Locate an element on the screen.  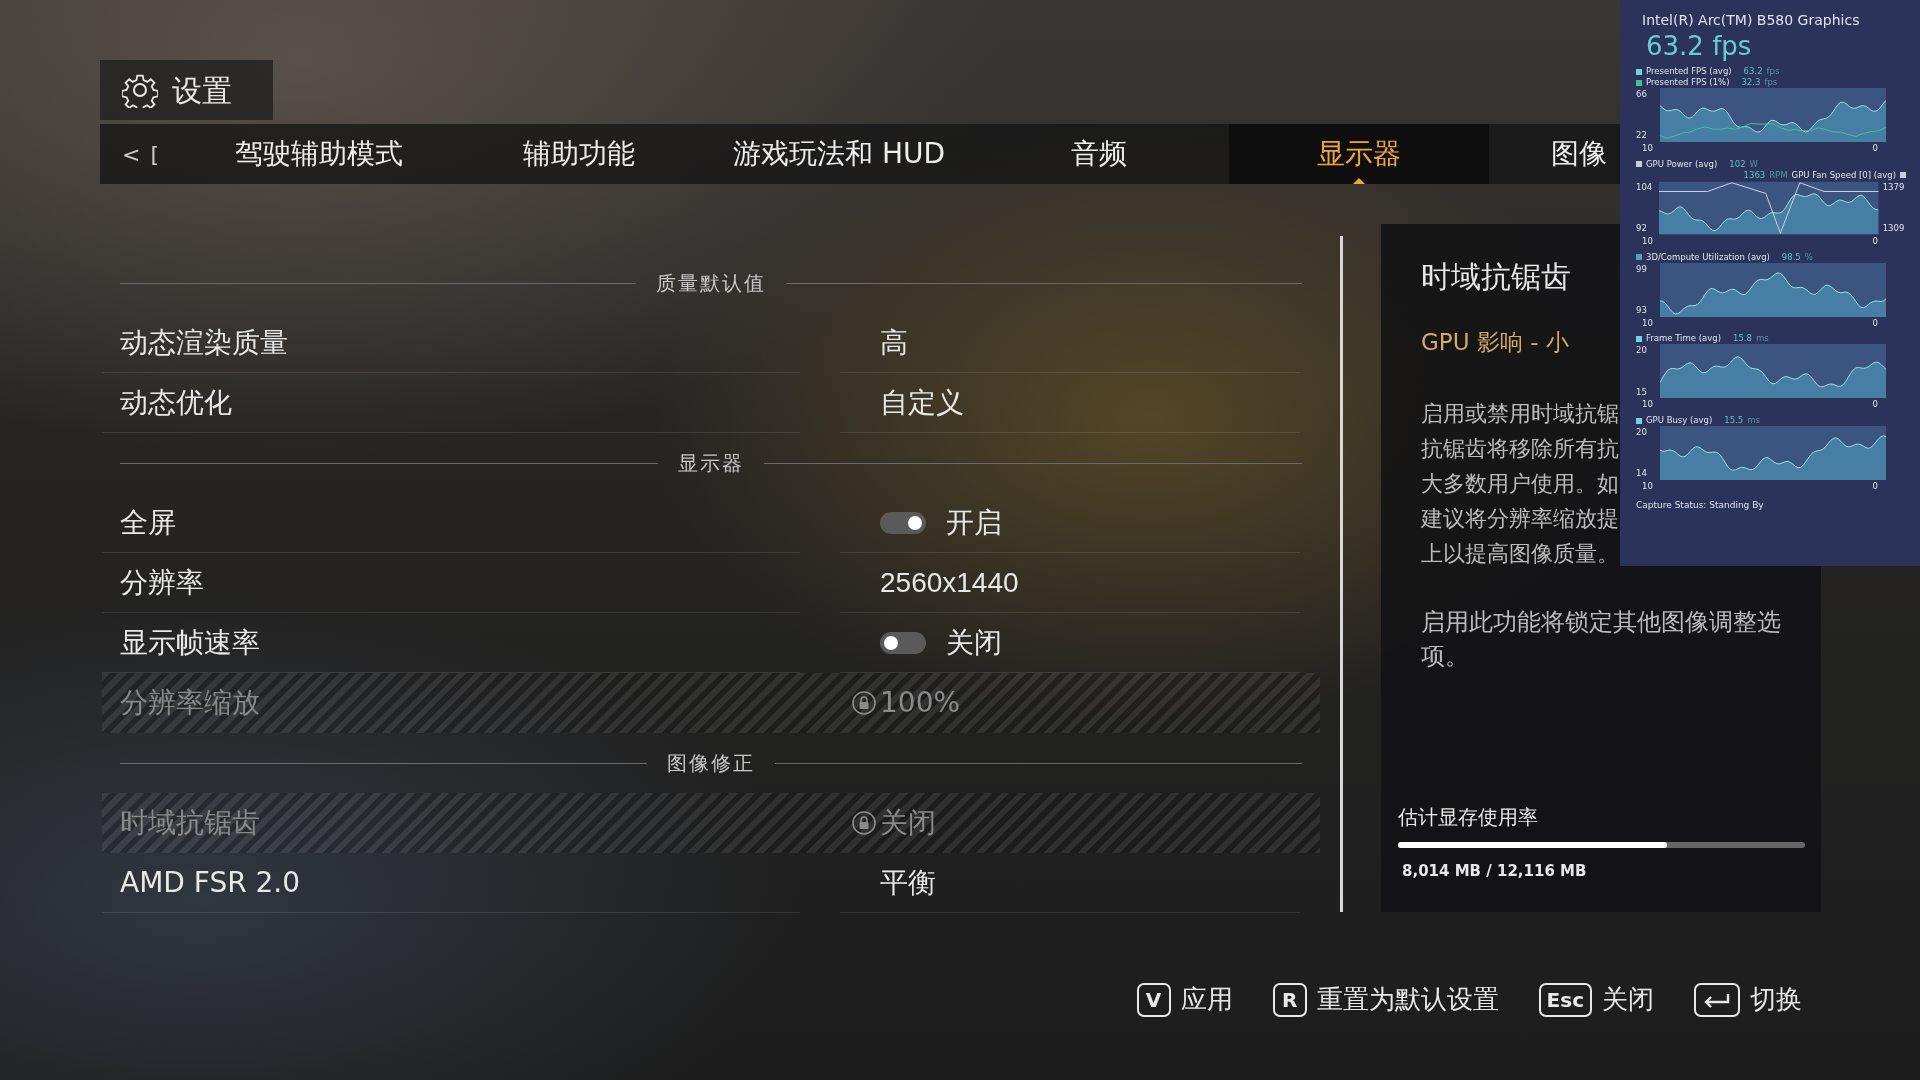
legend-unit: % is located at coordinates (1808, 257).